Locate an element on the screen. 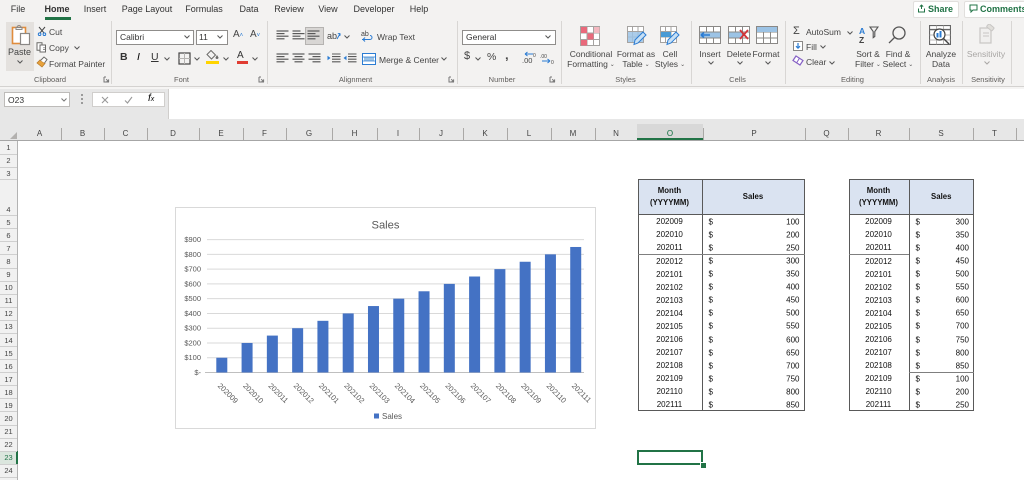 This screenshot has width=1024, height=480. svg-text: $800 is located at coordinates (192, 254).